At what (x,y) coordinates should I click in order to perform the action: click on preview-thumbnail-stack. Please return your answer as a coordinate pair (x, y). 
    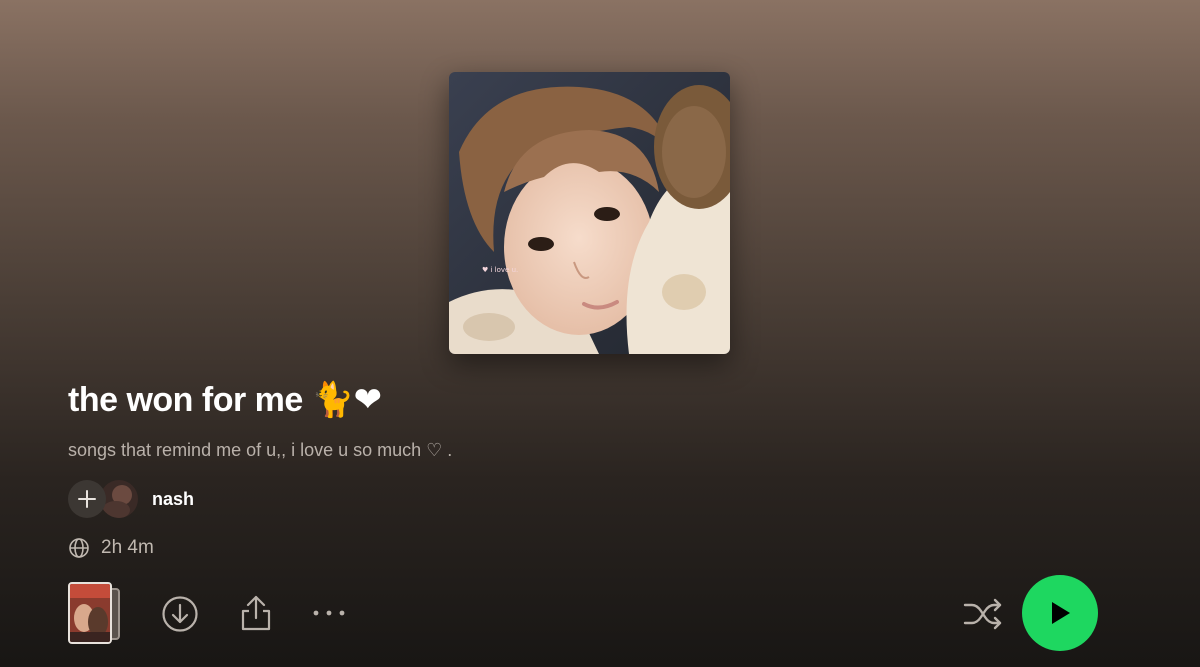
    Looking at the image, I should click on (96, 613).